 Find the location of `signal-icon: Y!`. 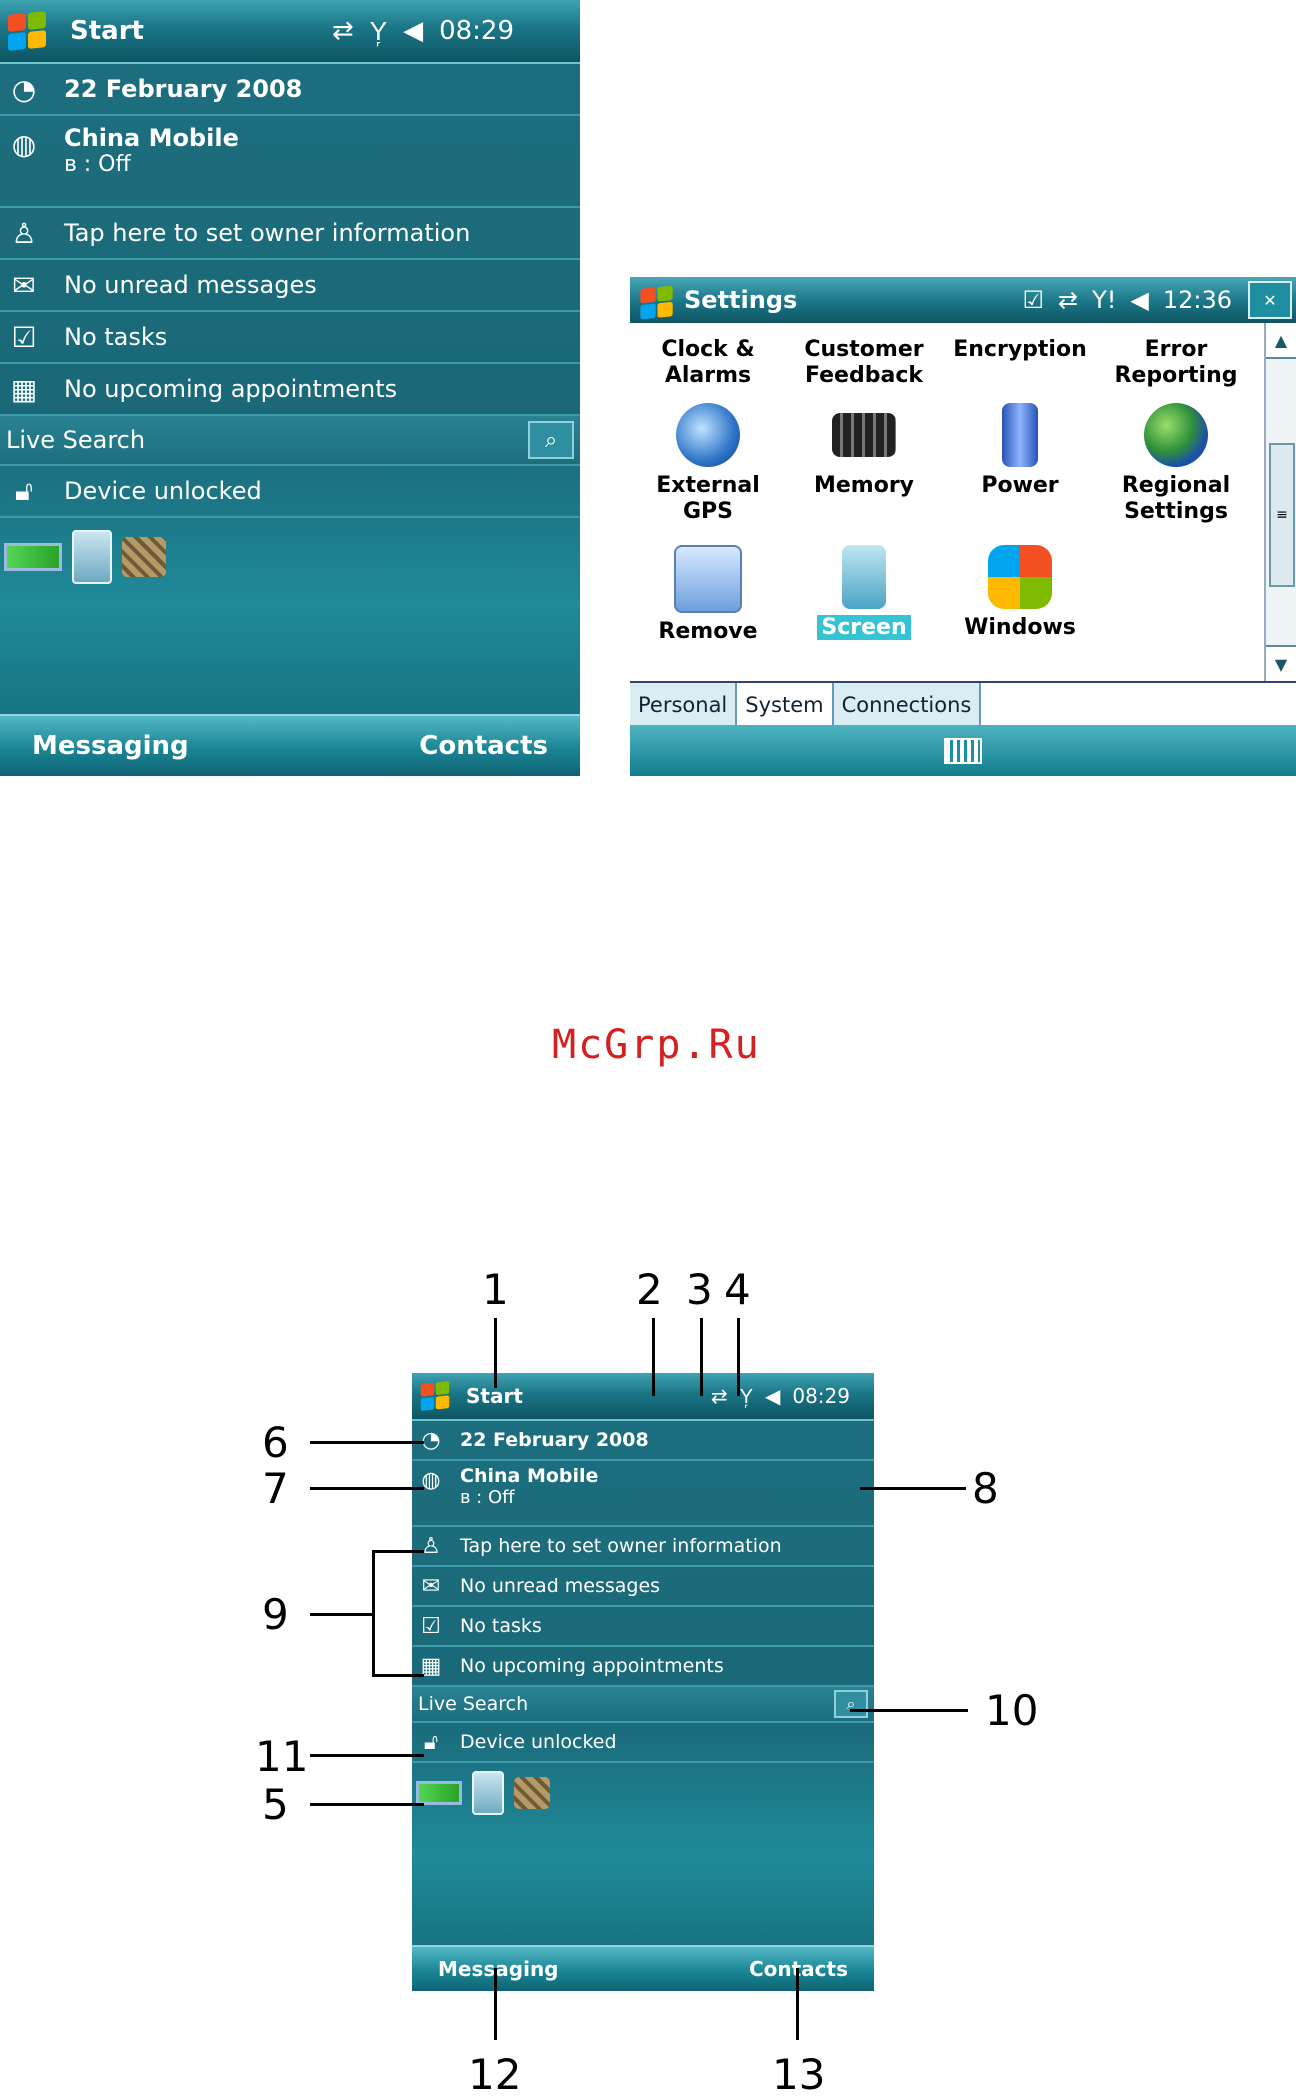

signal-icon: Y! is located at coordinates (1104, 300).